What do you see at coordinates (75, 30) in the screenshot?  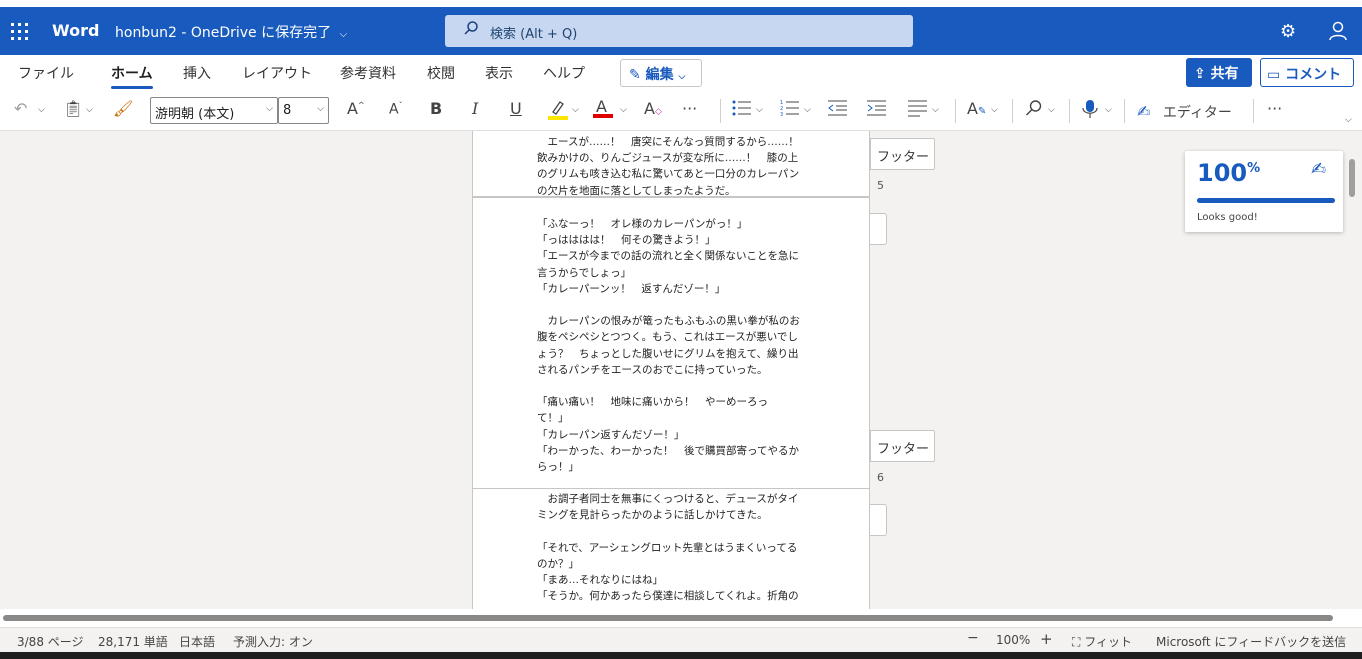 I see `app-name: Word` at bounding box center [75, 30].